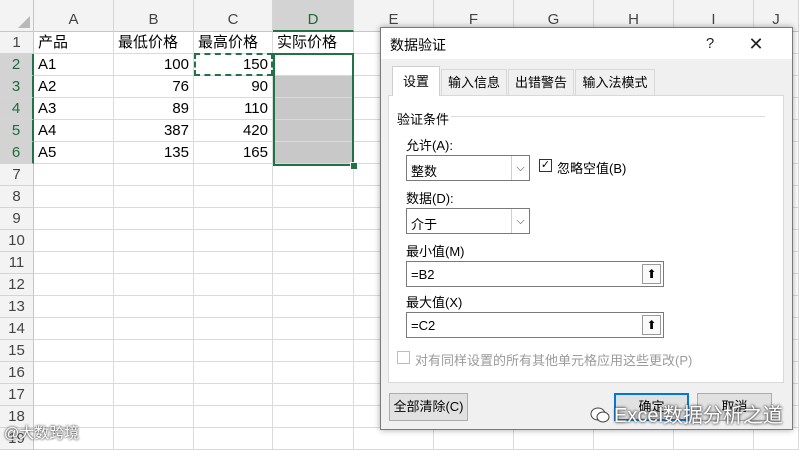  What do you see at coordinates (553, 359) in the screenshot?
I see `apply-all-label: 对有同样设置的所有其他单元格应用这些更改(P)` at bounding box center [553, 359].